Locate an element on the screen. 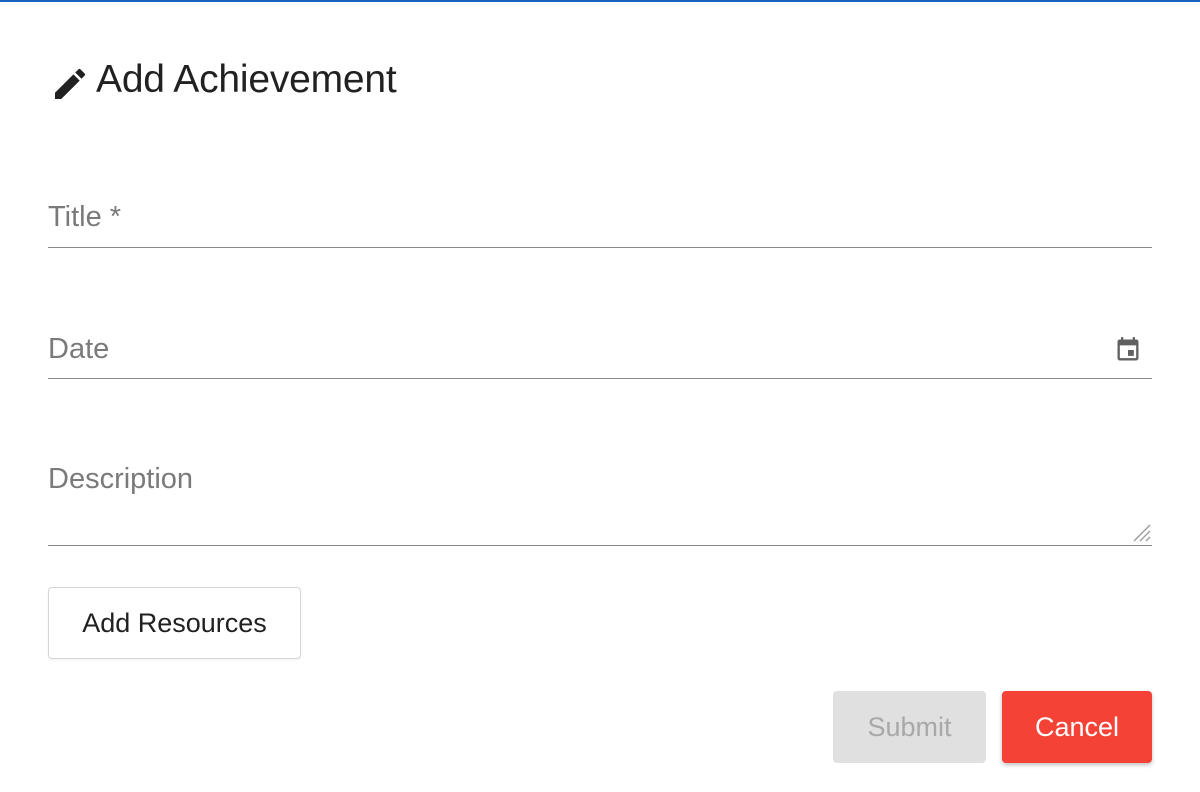 This screenshot has height=792, width=1200. resize-handle-icon is located at coordinates (1141, 532).